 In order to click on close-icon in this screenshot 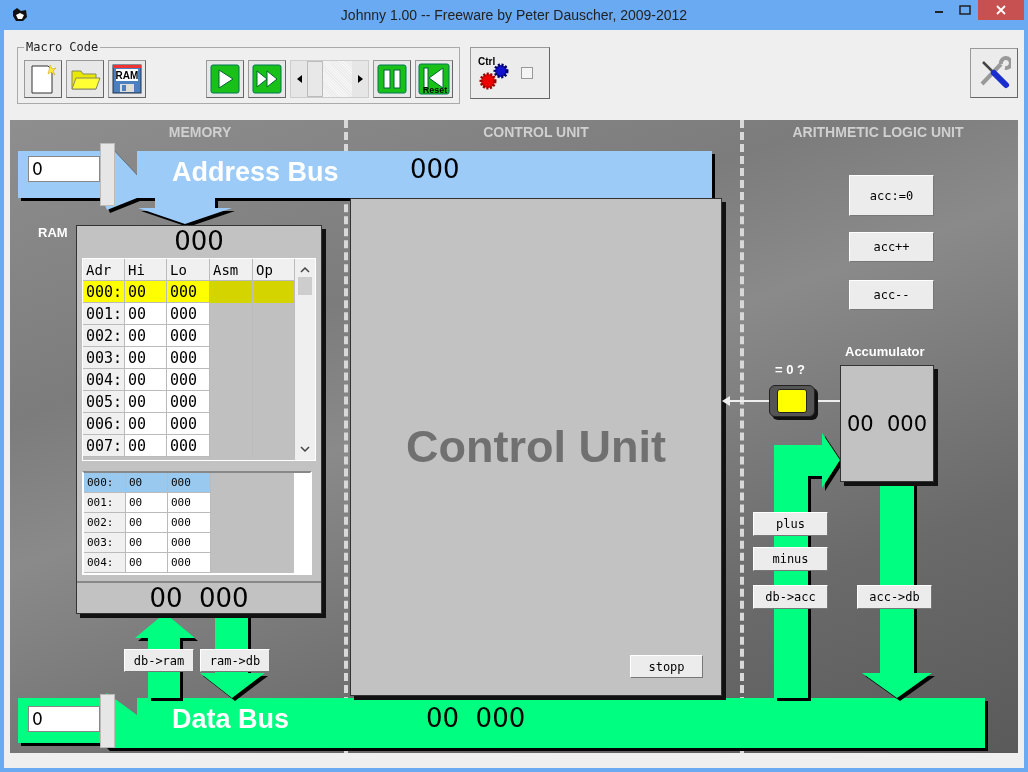, I will do `click(1001, 10)`.